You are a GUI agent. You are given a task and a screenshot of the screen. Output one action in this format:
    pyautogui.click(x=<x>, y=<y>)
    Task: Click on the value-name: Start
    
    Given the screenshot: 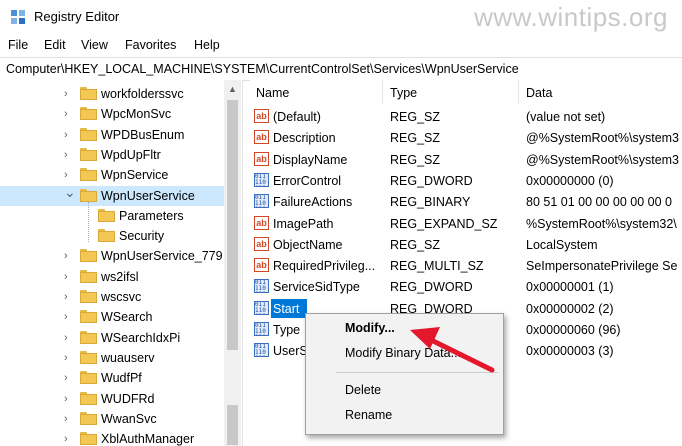 What is the action you would take?
    pyautogui.click(x=286, y=308)
    